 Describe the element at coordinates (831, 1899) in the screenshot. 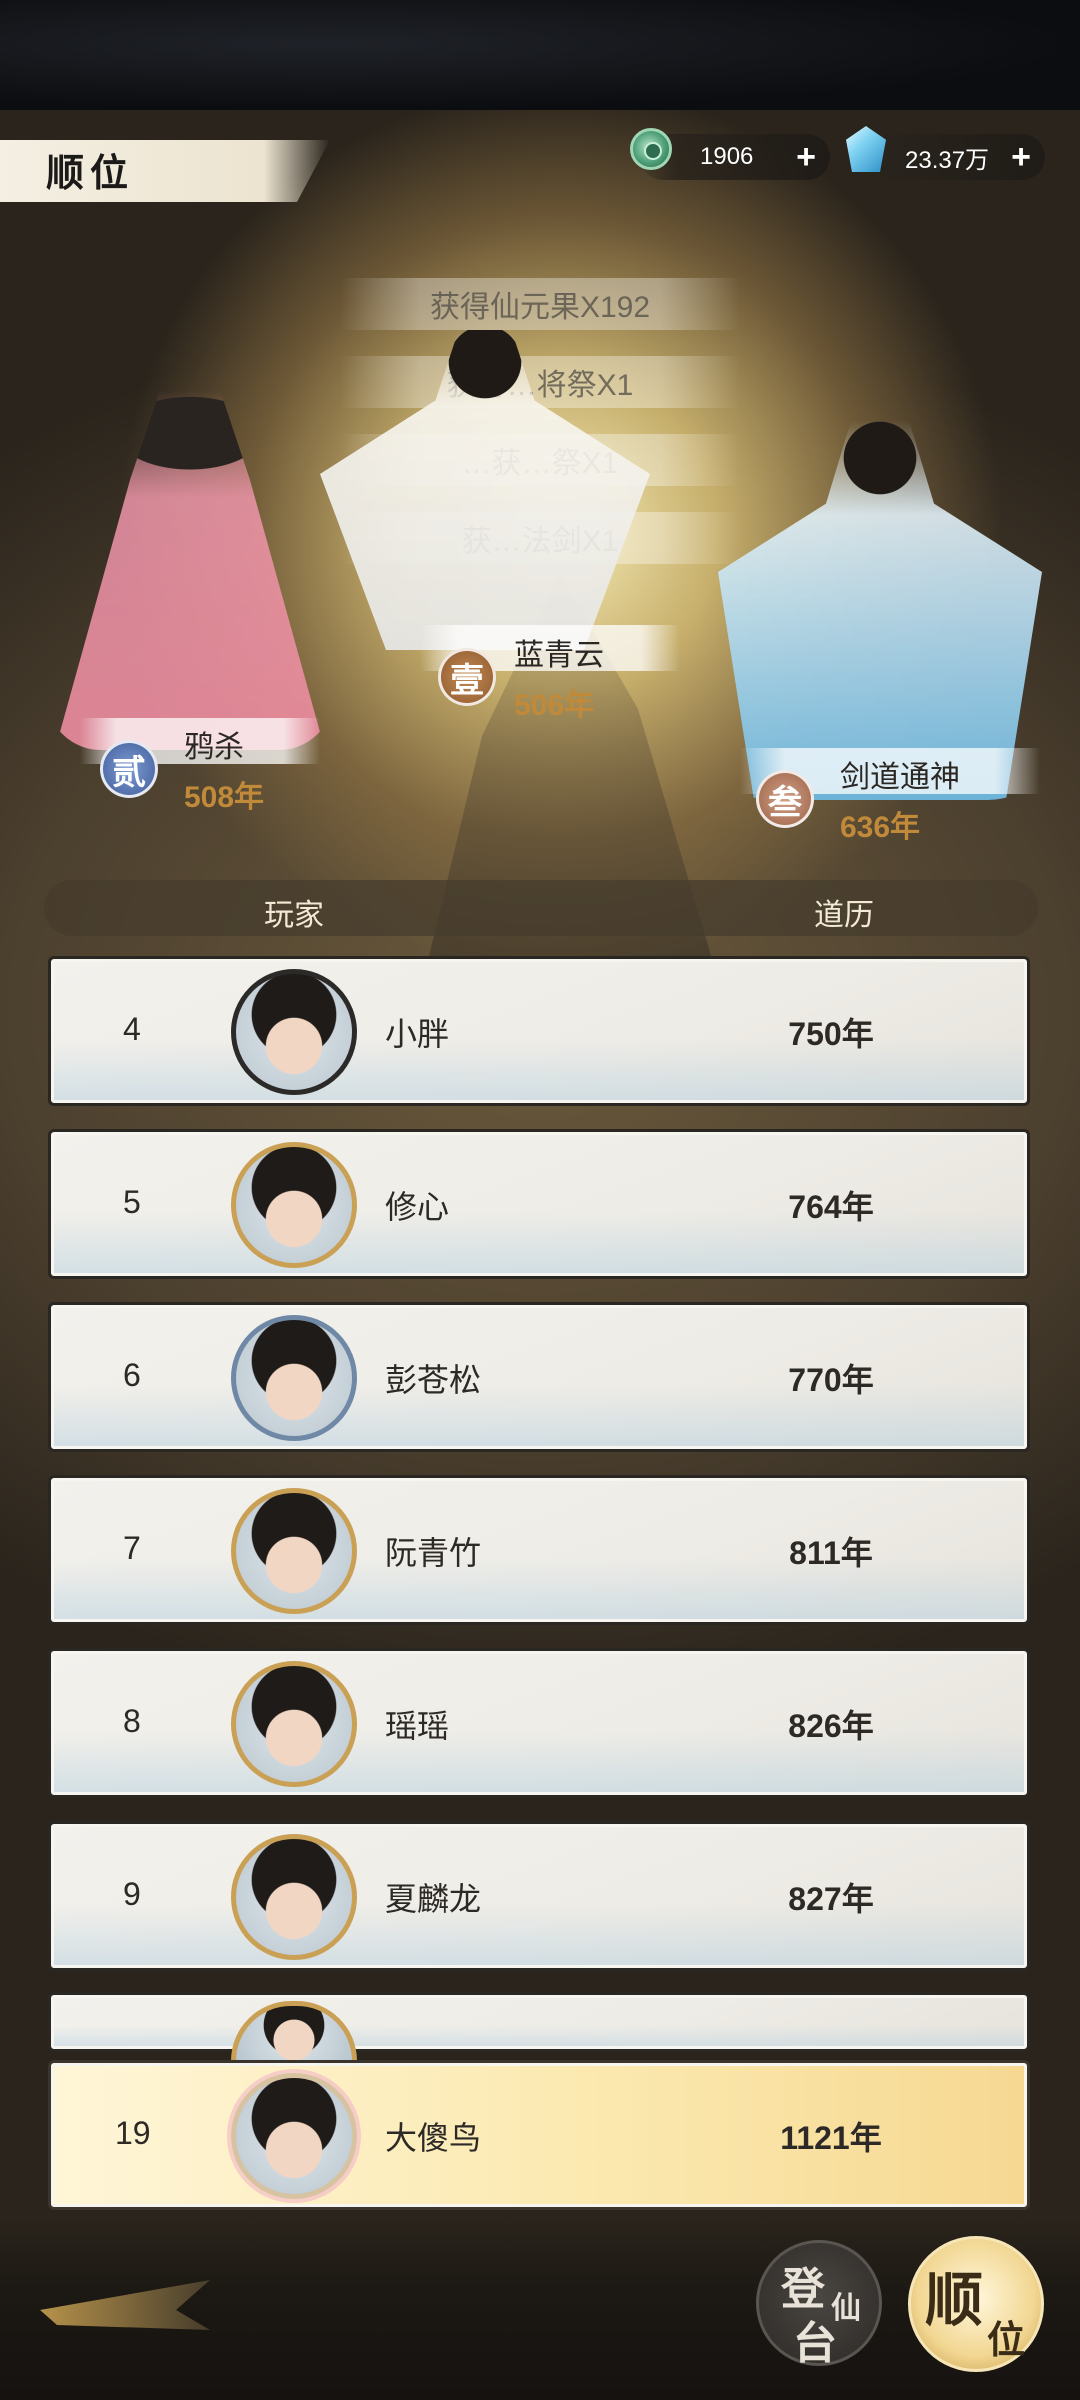

I see `row-years: 827年` at that location.